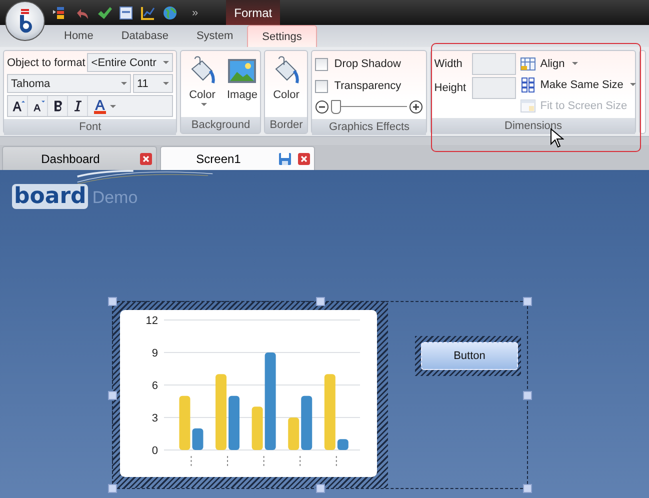 This screenshot has height=498, width=649. What do you see at coordinates (104, 12) in the screenshot?
I see `check-icon` at bounding box center [104, 12].